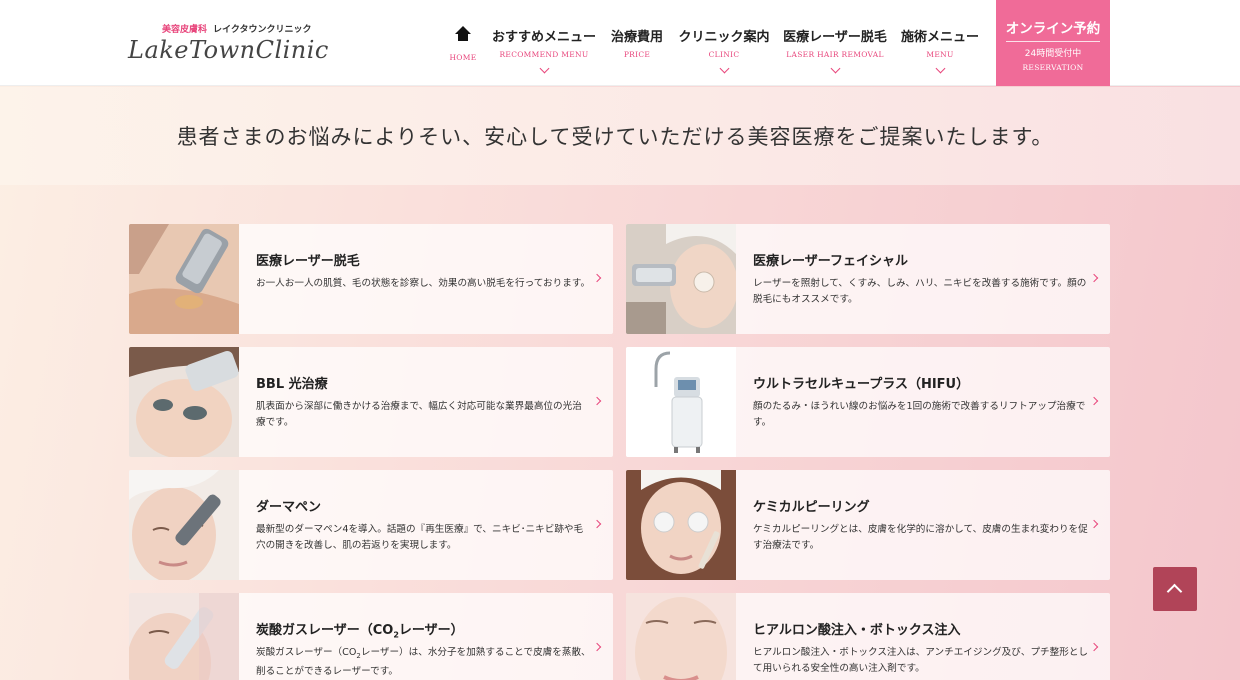  I want to click on nav-label-en: CLINIC, so click(724, 54).